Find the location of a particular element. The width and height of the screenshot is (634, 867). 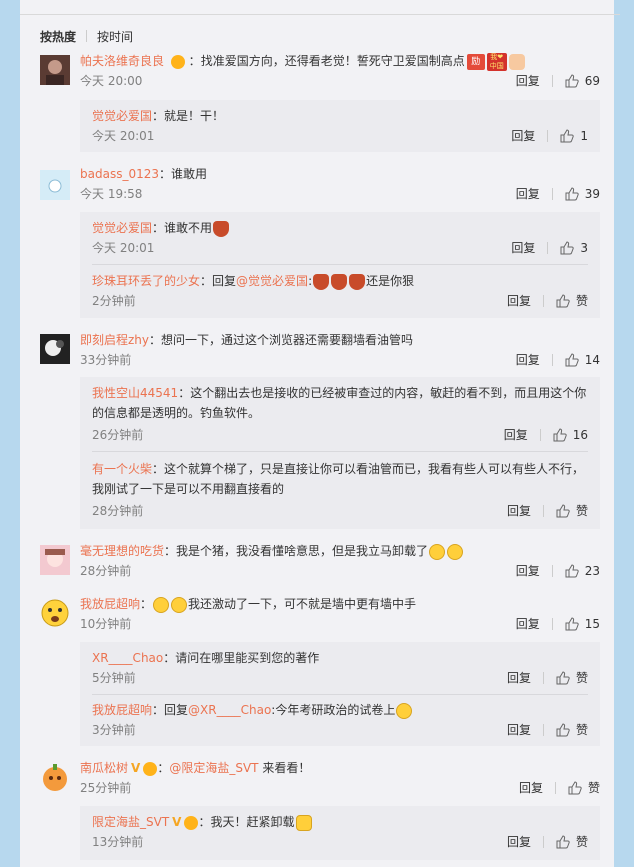

reply-box: 觉觉必爱国：就是！干！ 今天 20:01 回复 1 is located at coordinates (340, 126).